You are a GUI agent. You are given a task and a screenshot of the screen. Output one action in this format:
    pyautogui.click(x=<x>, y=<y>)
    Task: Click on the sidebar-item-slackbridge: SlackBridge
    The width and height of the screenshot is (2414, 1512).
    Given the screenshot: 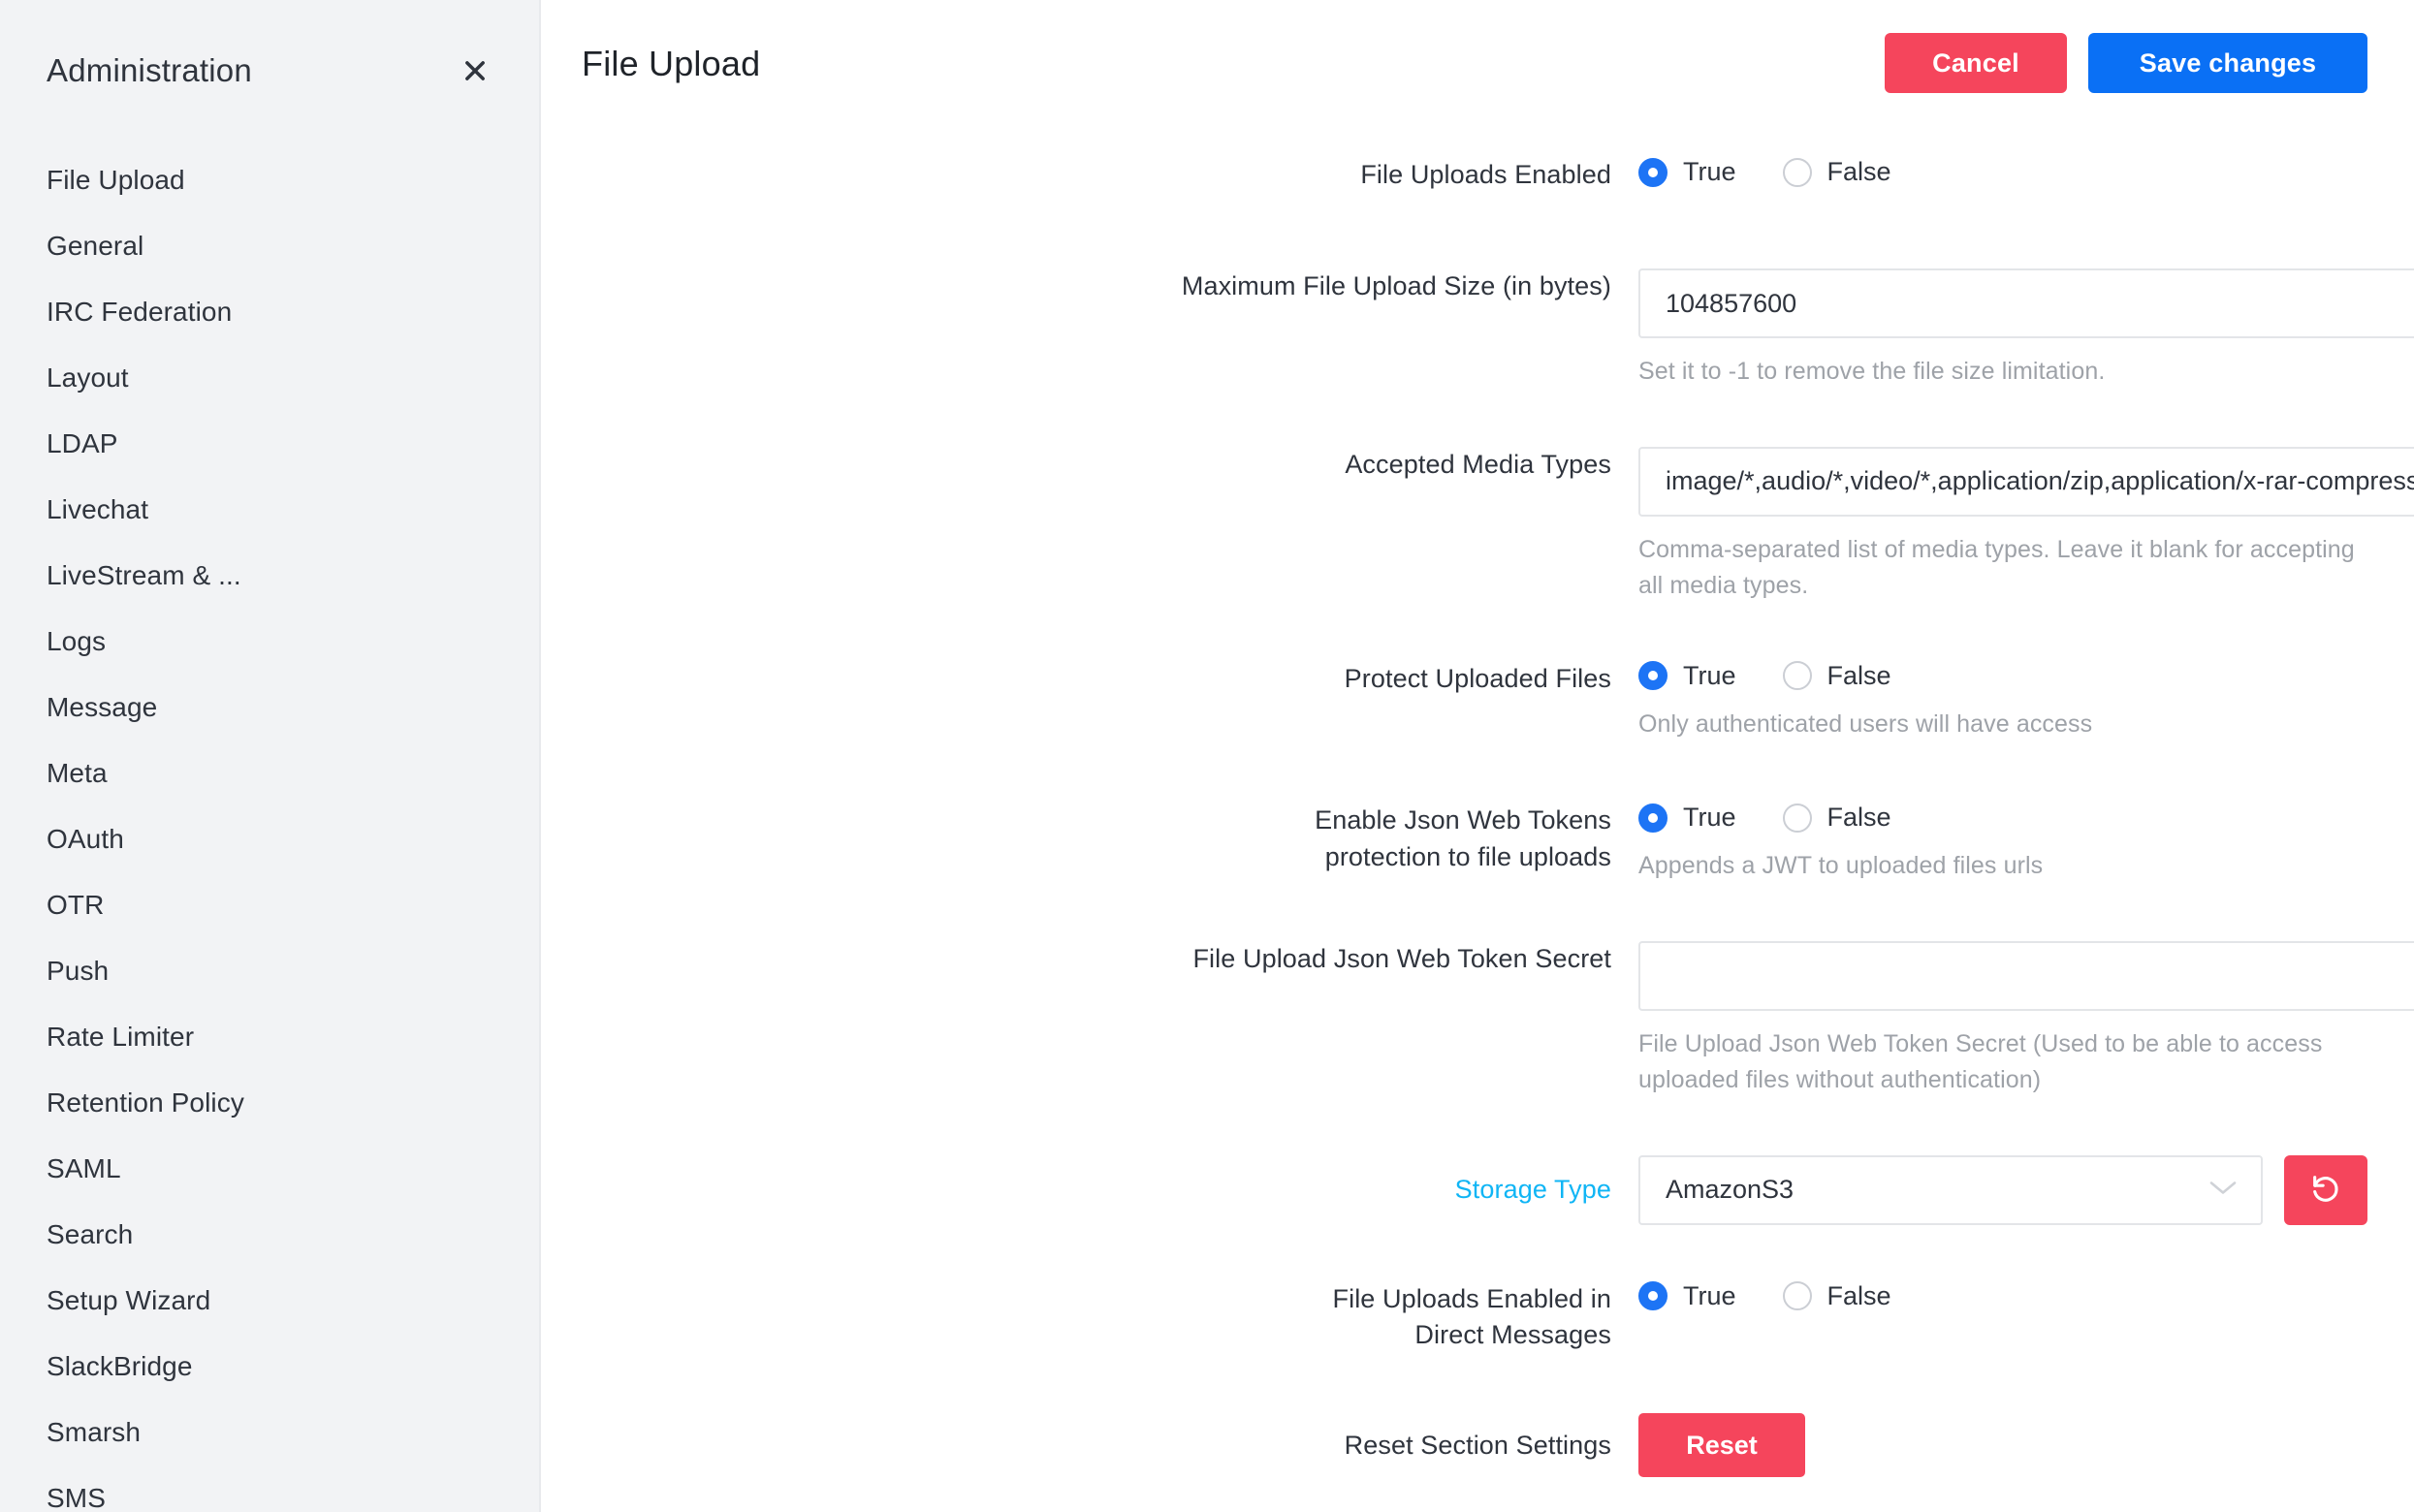 What is the action you would take?
    pyautogui.click(x=269, y=1367)
    